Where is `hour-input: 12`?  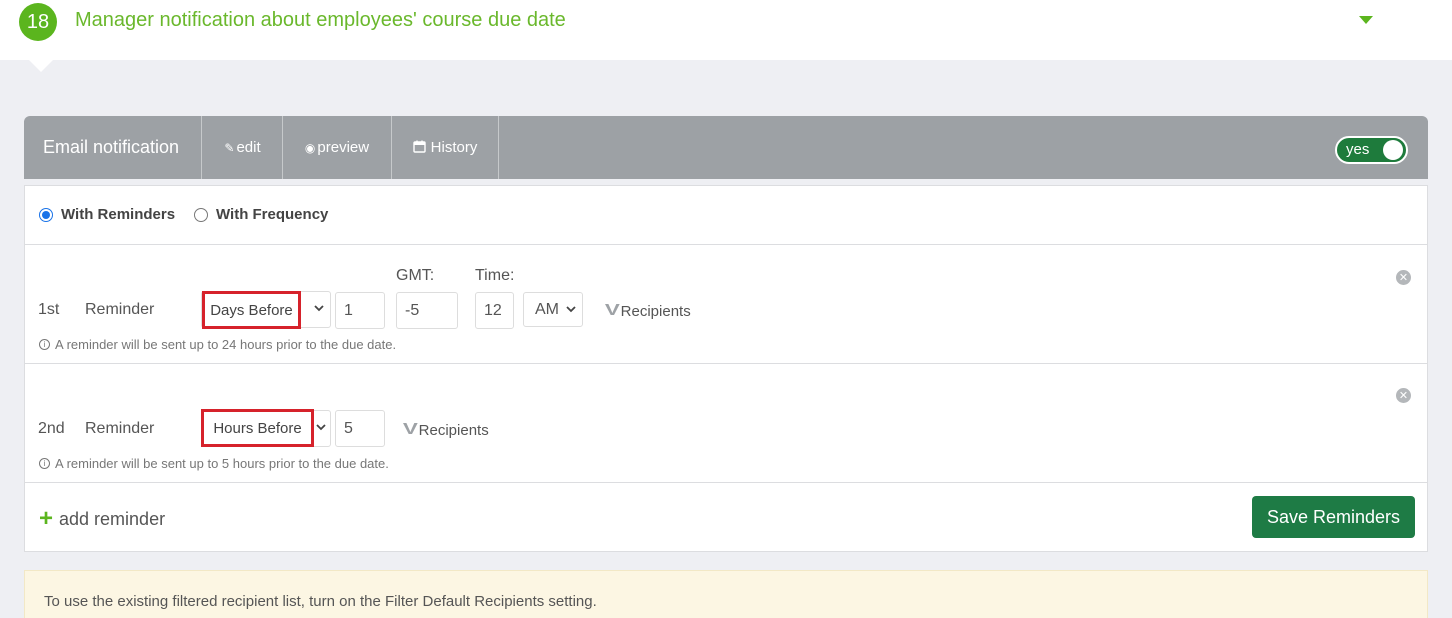 hour-input: 12 is located at coordinates (494, 310).